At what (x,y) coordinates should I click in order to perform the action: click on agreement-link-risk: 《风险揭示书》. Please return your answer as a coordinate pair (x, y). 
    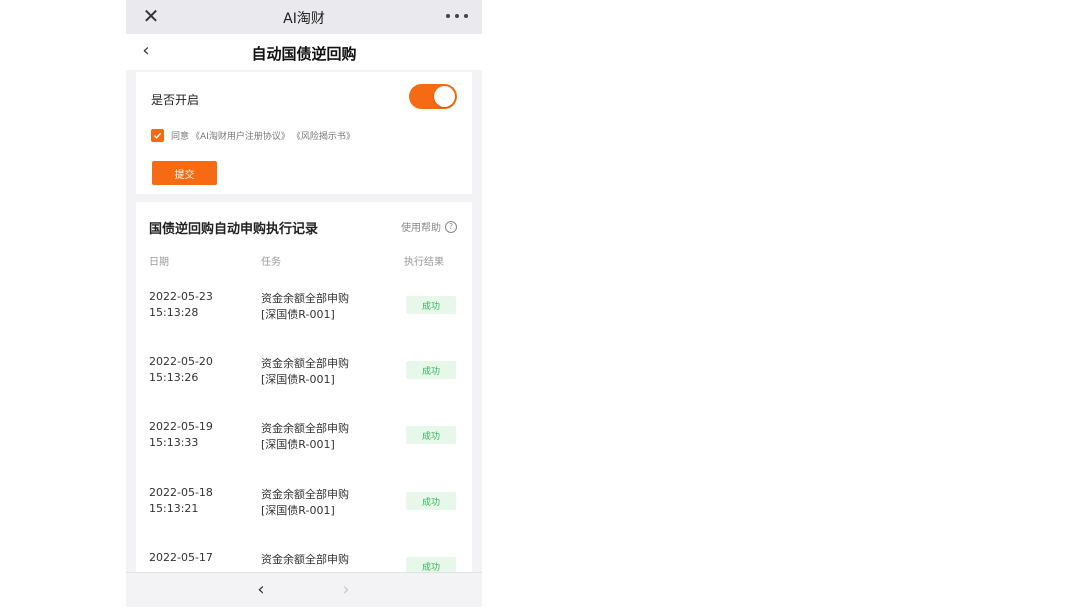
    Looking at the image, I should click on (323, 135).